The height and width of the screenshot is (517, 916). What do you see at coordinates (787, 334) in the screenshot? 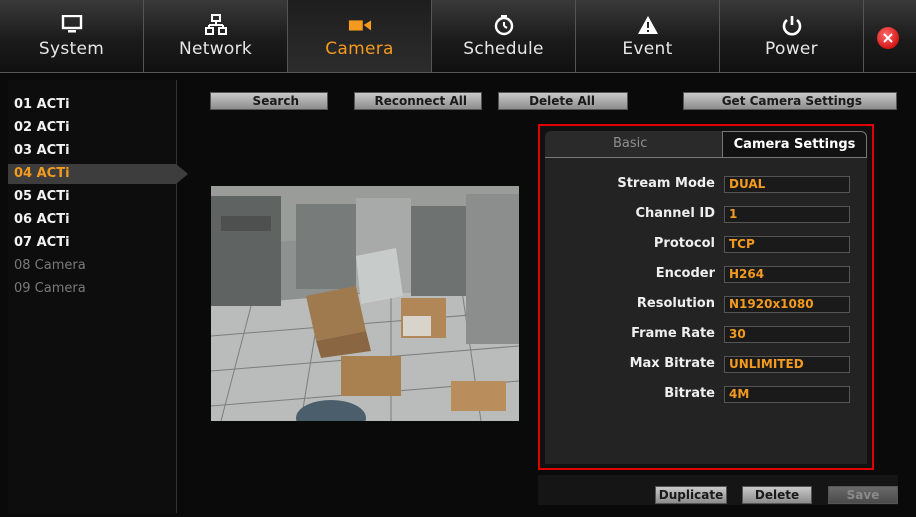
I see `frame-rate-field: 30` at bounding box center [787, 334].